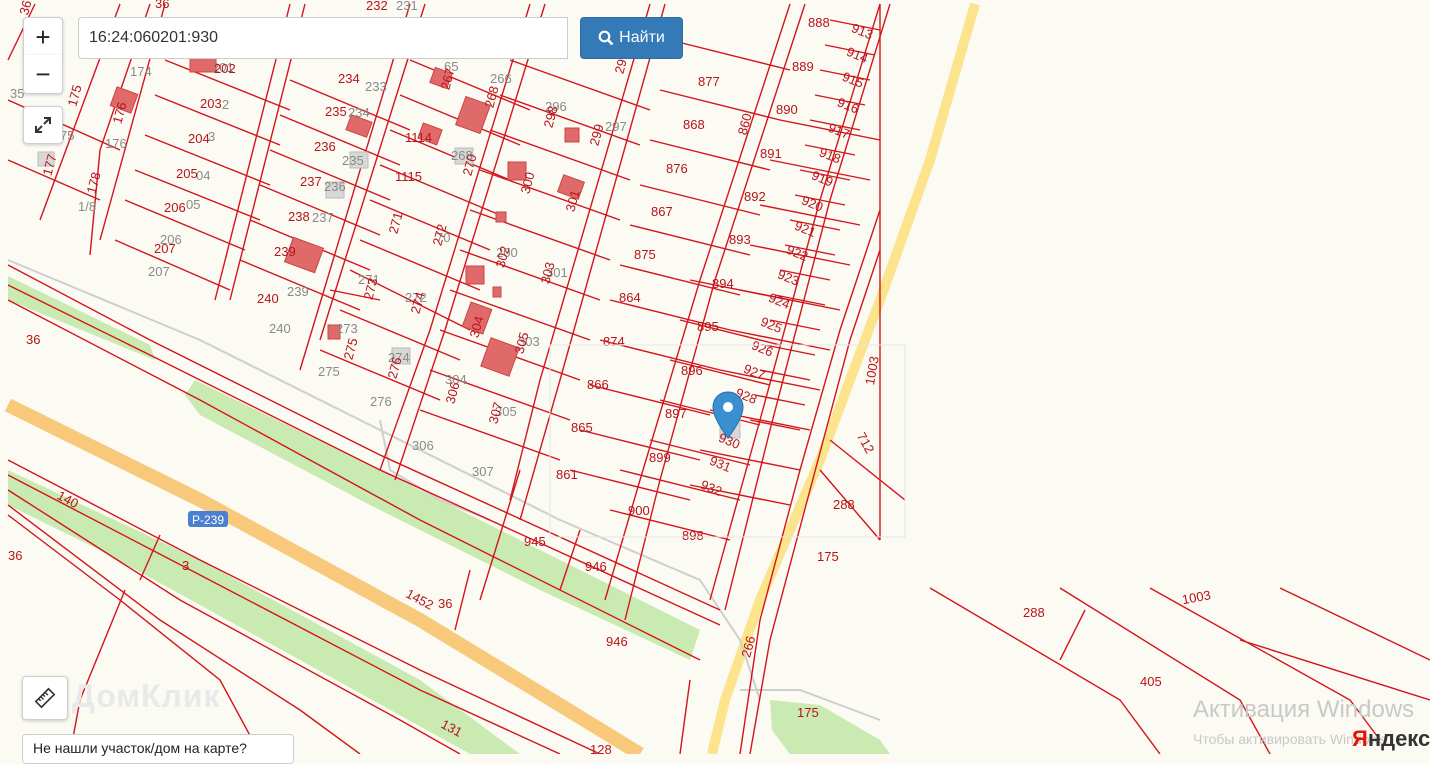 The height and width of the screenshot is (764, 1430). Describe the element at coordinates (677, 168) in the screenshot. I see `parcel-label: 876` at that location.